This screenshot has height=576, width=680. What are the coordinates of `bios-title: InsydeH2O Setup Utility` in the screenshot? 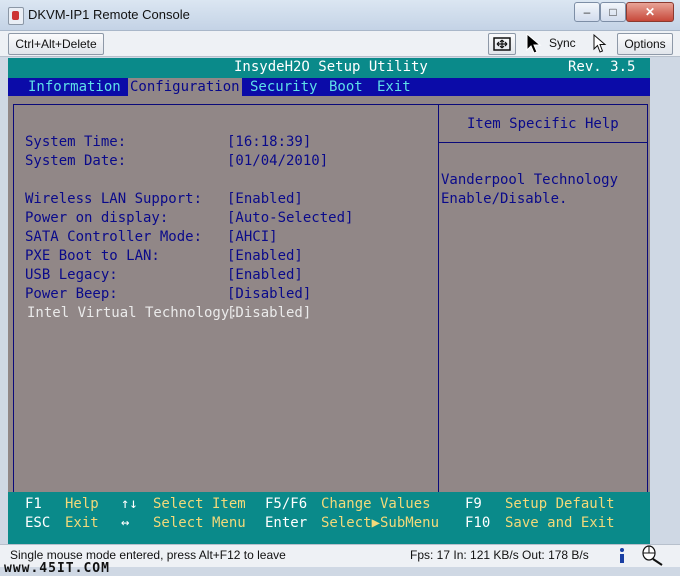 It's located at (331, 67).